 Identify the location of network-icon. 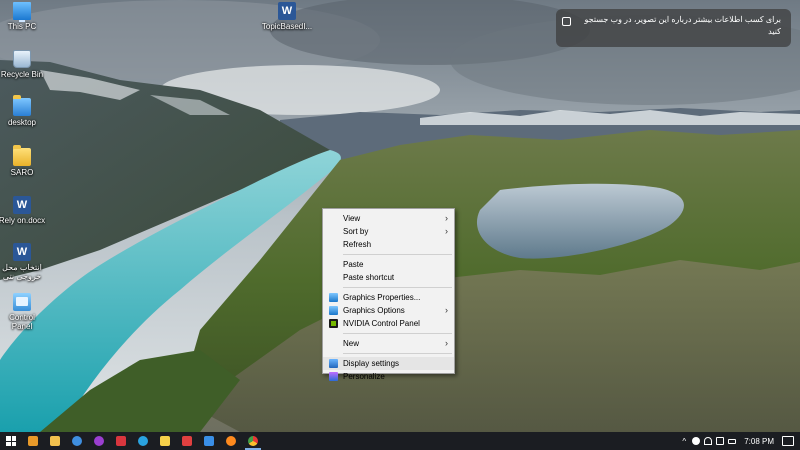
(696, 441).